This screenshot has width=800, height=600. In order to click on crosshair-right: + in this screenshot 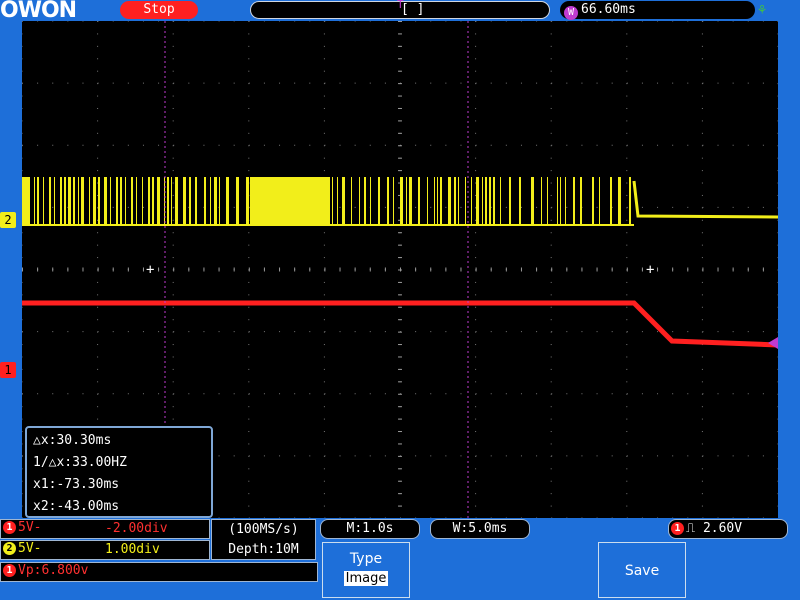, I will do `click(650, 270)`.